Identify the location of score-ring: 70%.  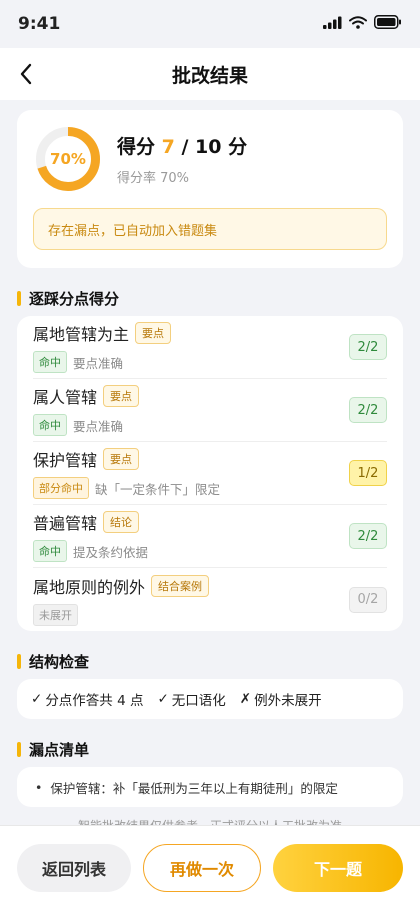
(68, 159).